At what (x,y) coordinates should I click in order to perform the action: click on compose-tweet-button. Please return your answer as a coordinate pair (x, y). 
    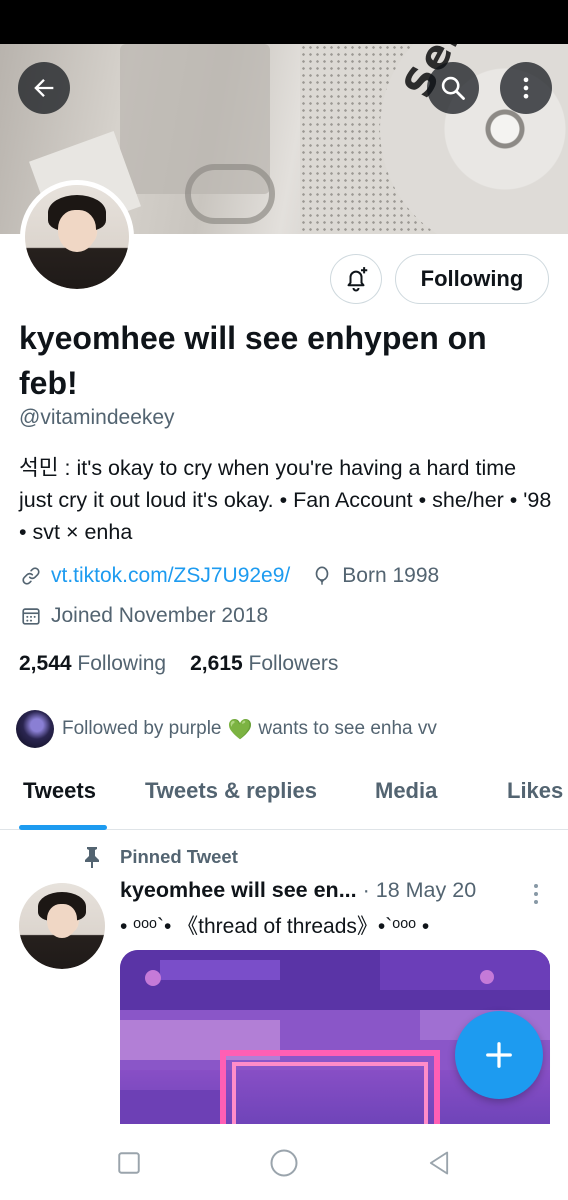
    Looking at the image, I should click on (499, 1055).